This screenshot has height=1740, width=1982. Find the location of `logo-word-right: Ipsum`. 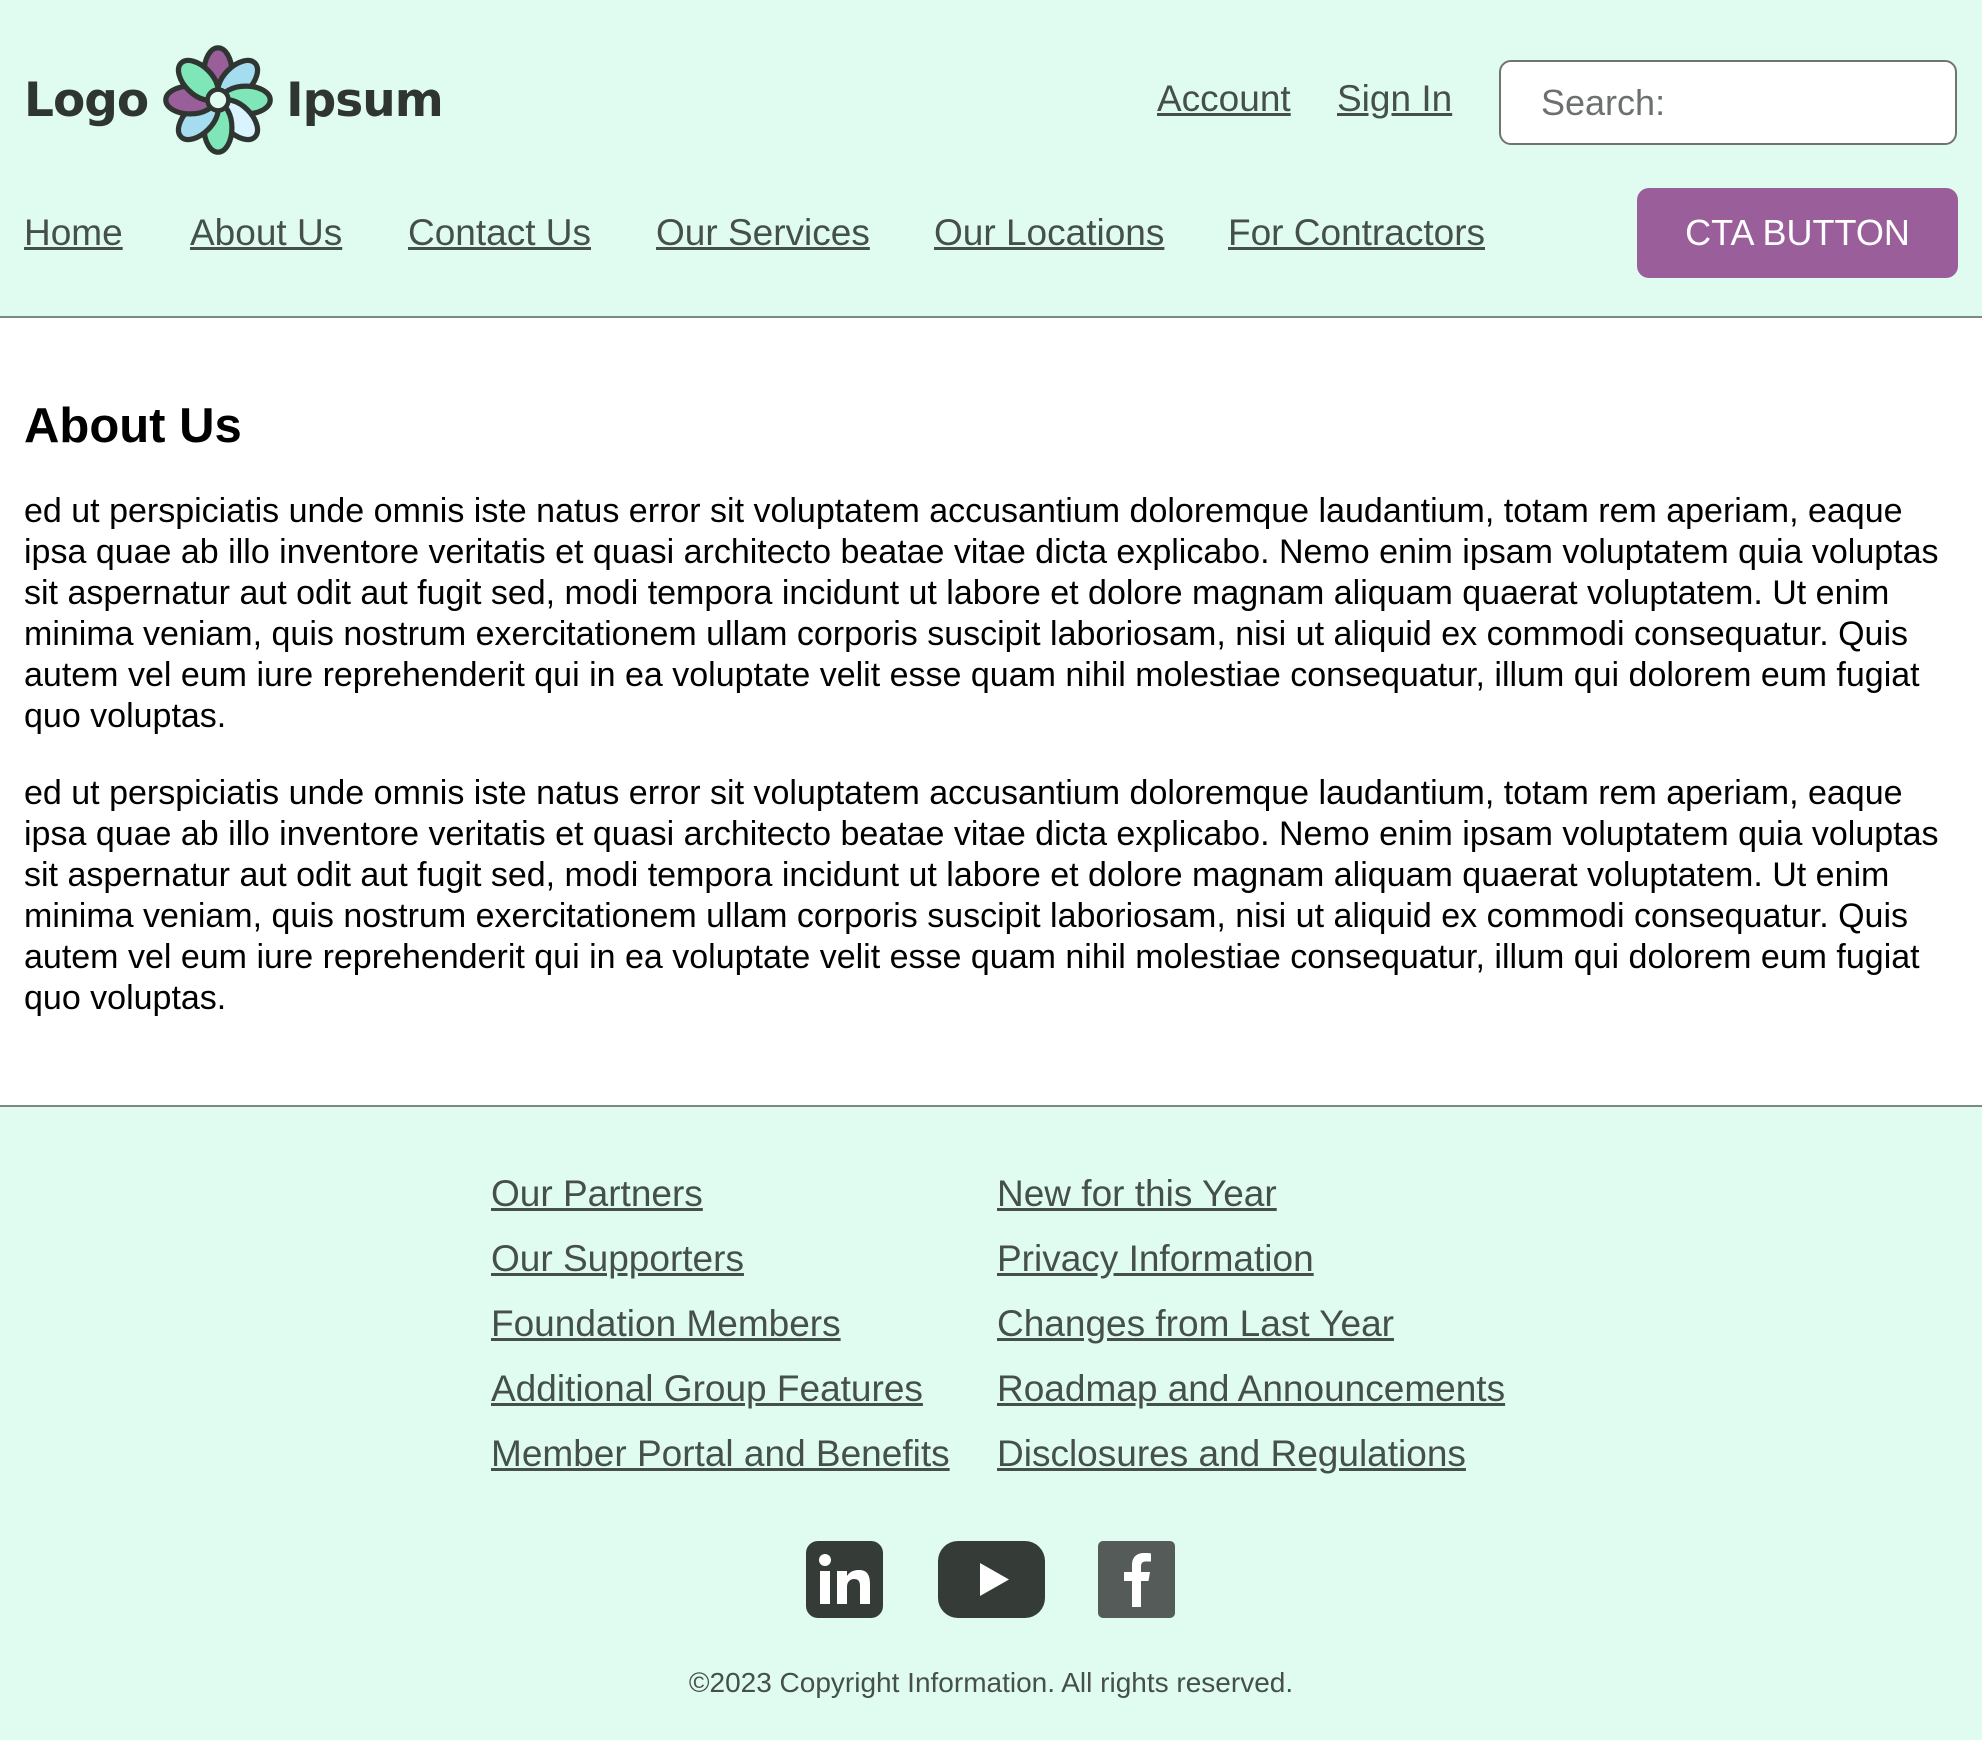

logo-word-right: Ipsum is located at coordinates (365, 100).